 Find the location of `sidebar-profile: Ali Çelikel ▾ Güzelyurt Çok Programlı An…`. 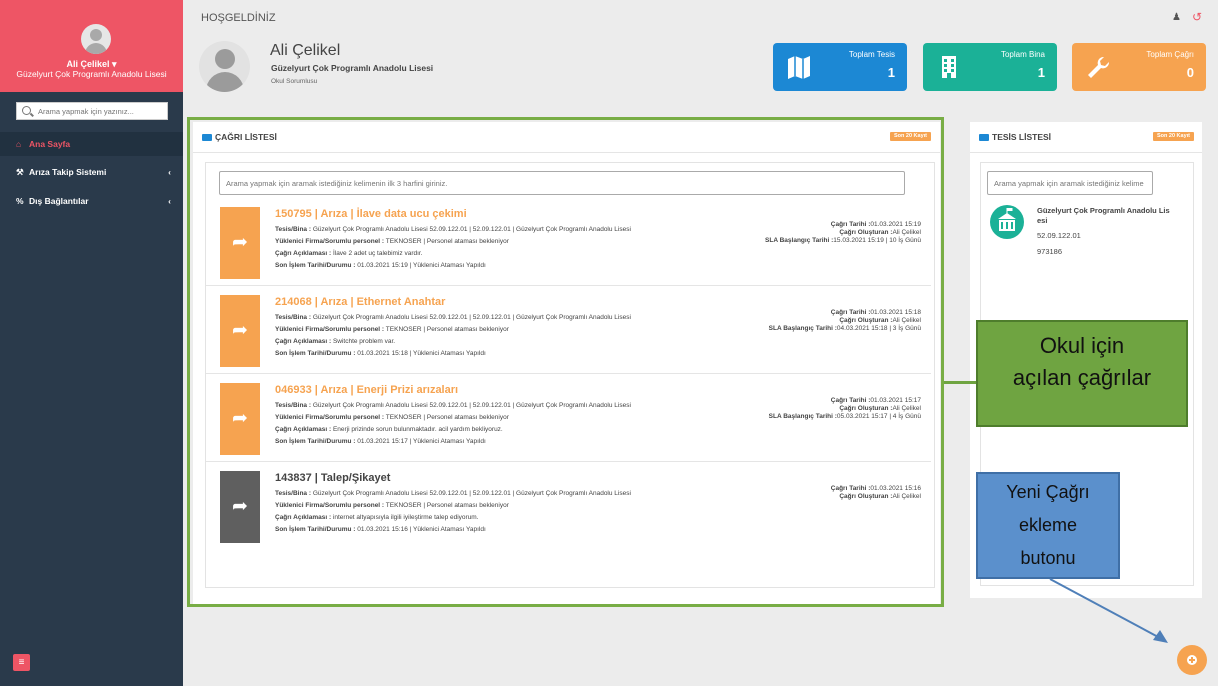

sidebar-profile: Ali Çelikel ▾ Güzelyurt Çok Programlı An… is located at coordinates (91, 46).